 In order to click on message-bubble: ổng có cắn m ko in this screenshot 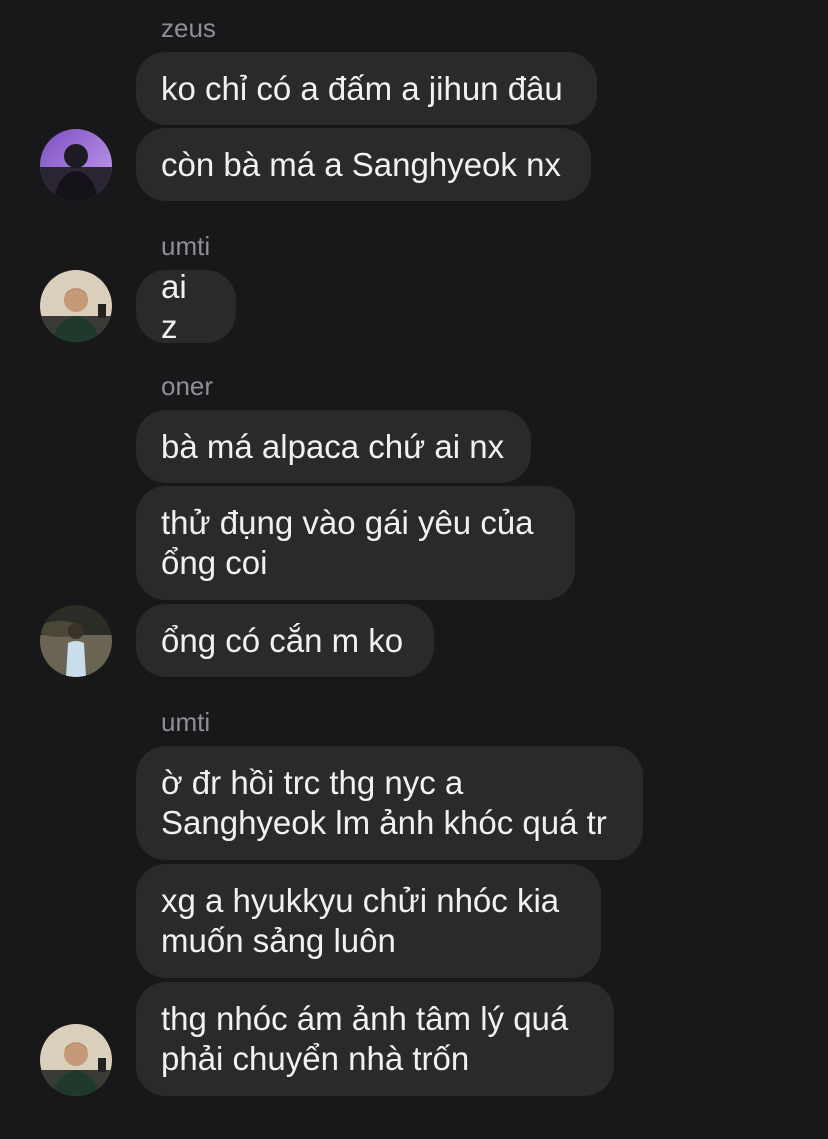, I will do `click(285, 640)`.